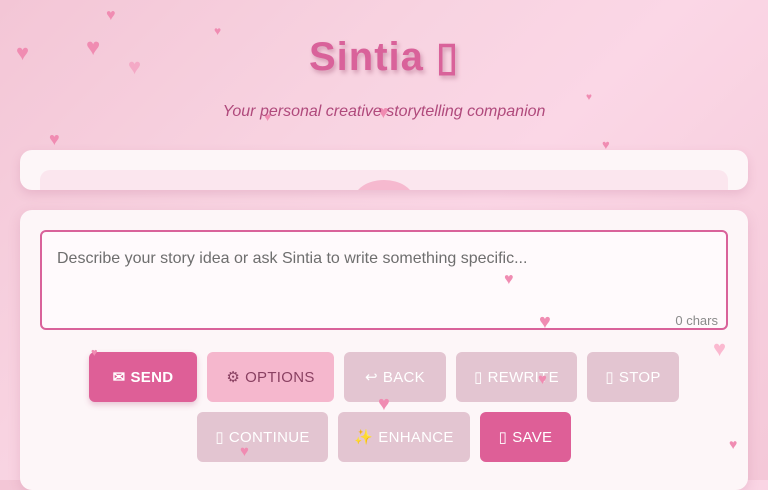 This screenshot has width=768, height=490. Describe the element at coordinates (280, 377) in the screenshot. I see `options-label: OPTIONS` at that location.